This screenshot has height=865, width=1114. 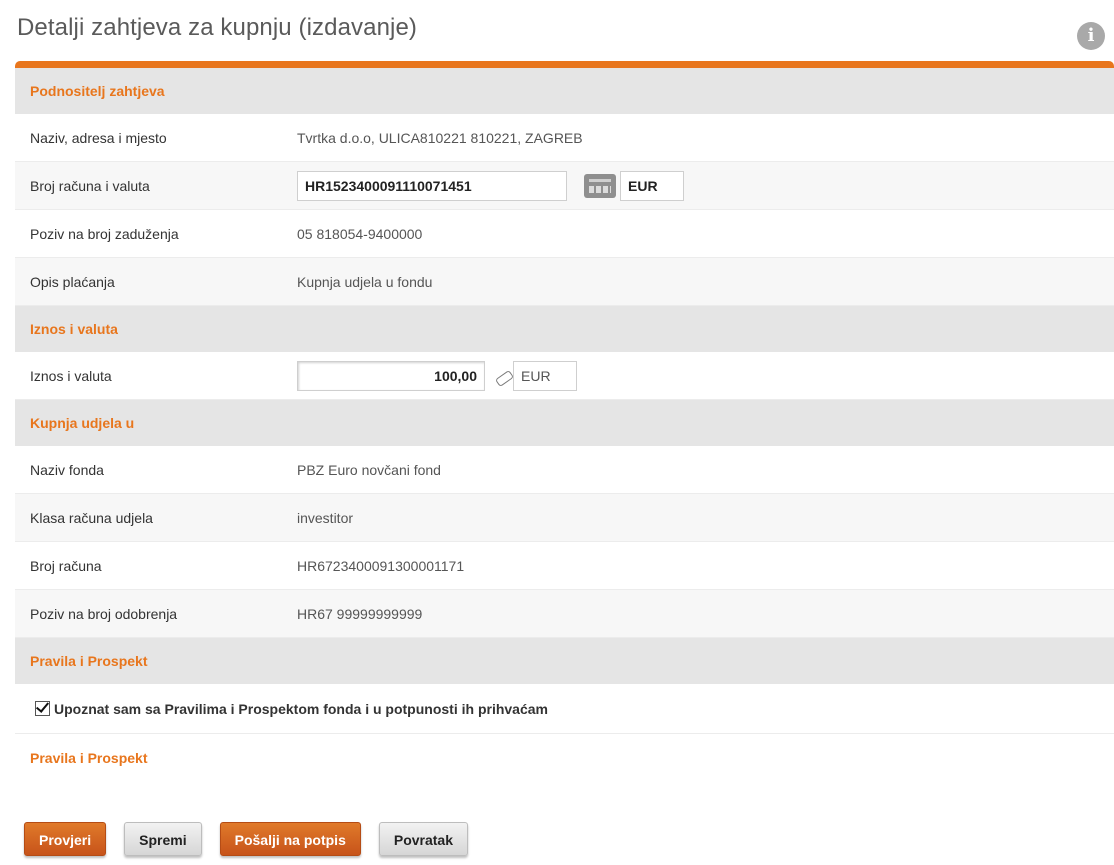 I want to click on accept-rules-checkbox, so click(x=42, y=708).